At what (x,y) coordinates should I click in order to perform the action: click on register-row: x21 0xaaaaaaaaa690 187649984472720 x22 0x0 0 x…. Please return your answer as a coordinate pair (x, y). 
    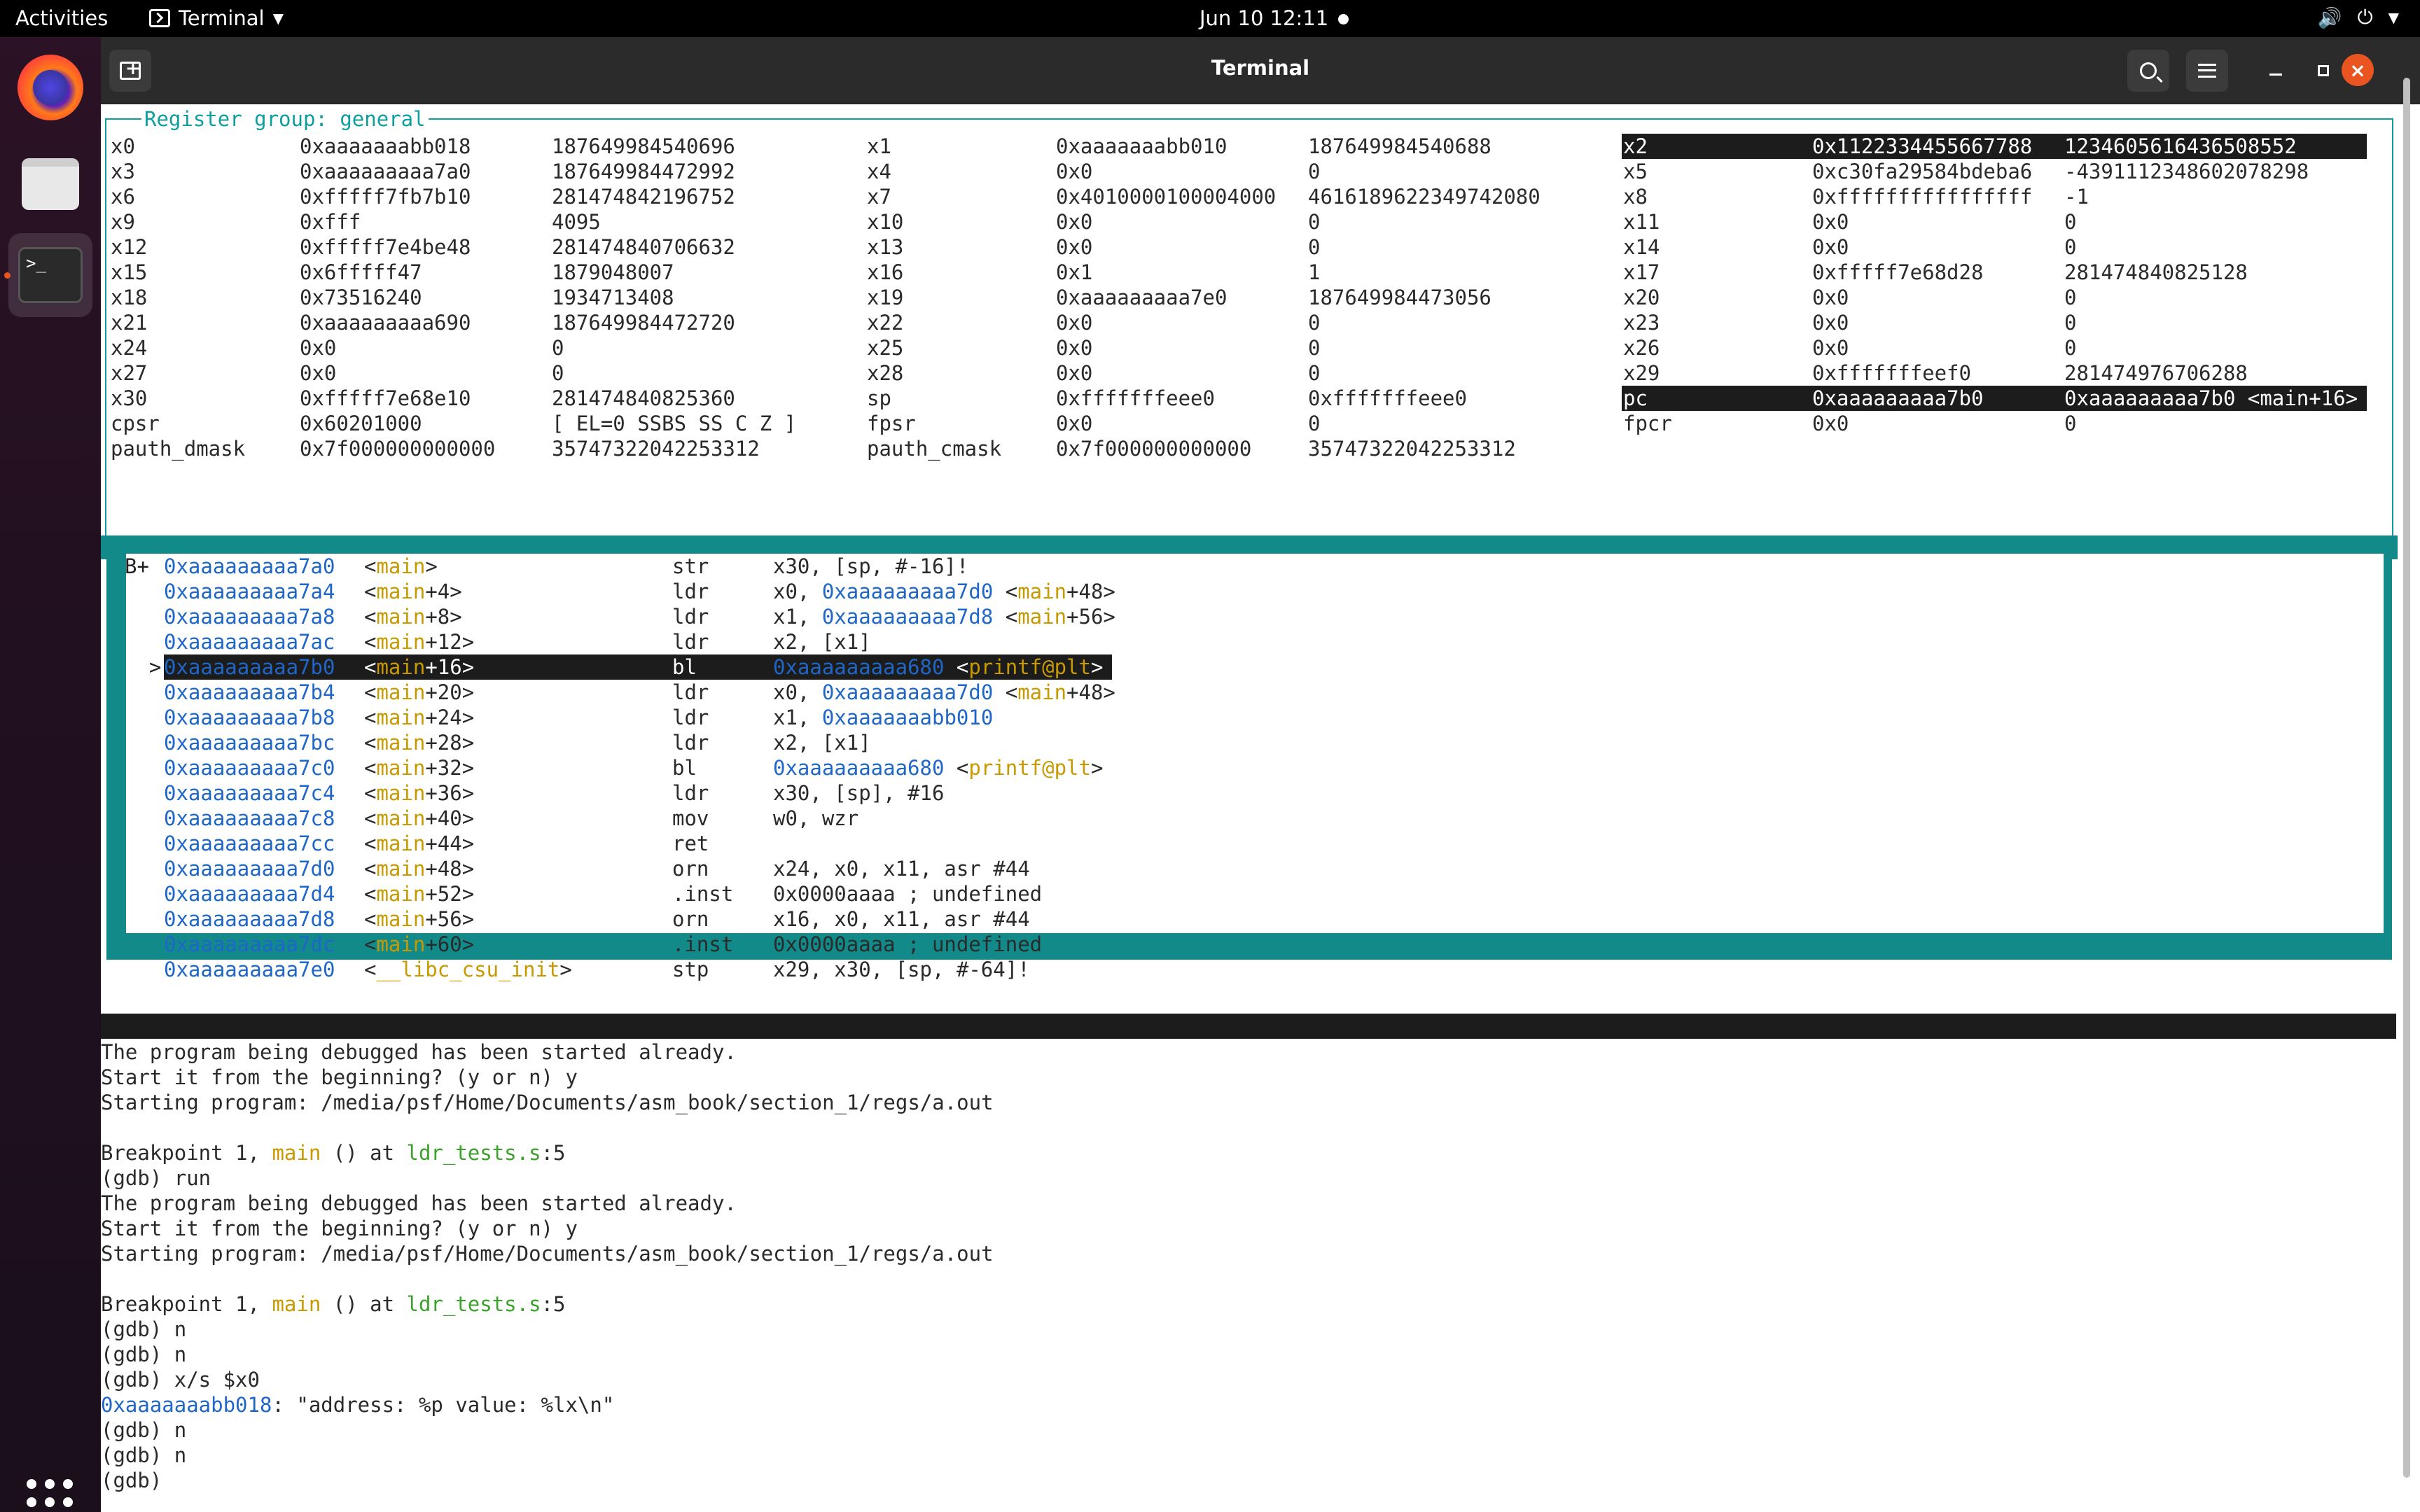
    Looking at the image, I should click on (1250, 322).